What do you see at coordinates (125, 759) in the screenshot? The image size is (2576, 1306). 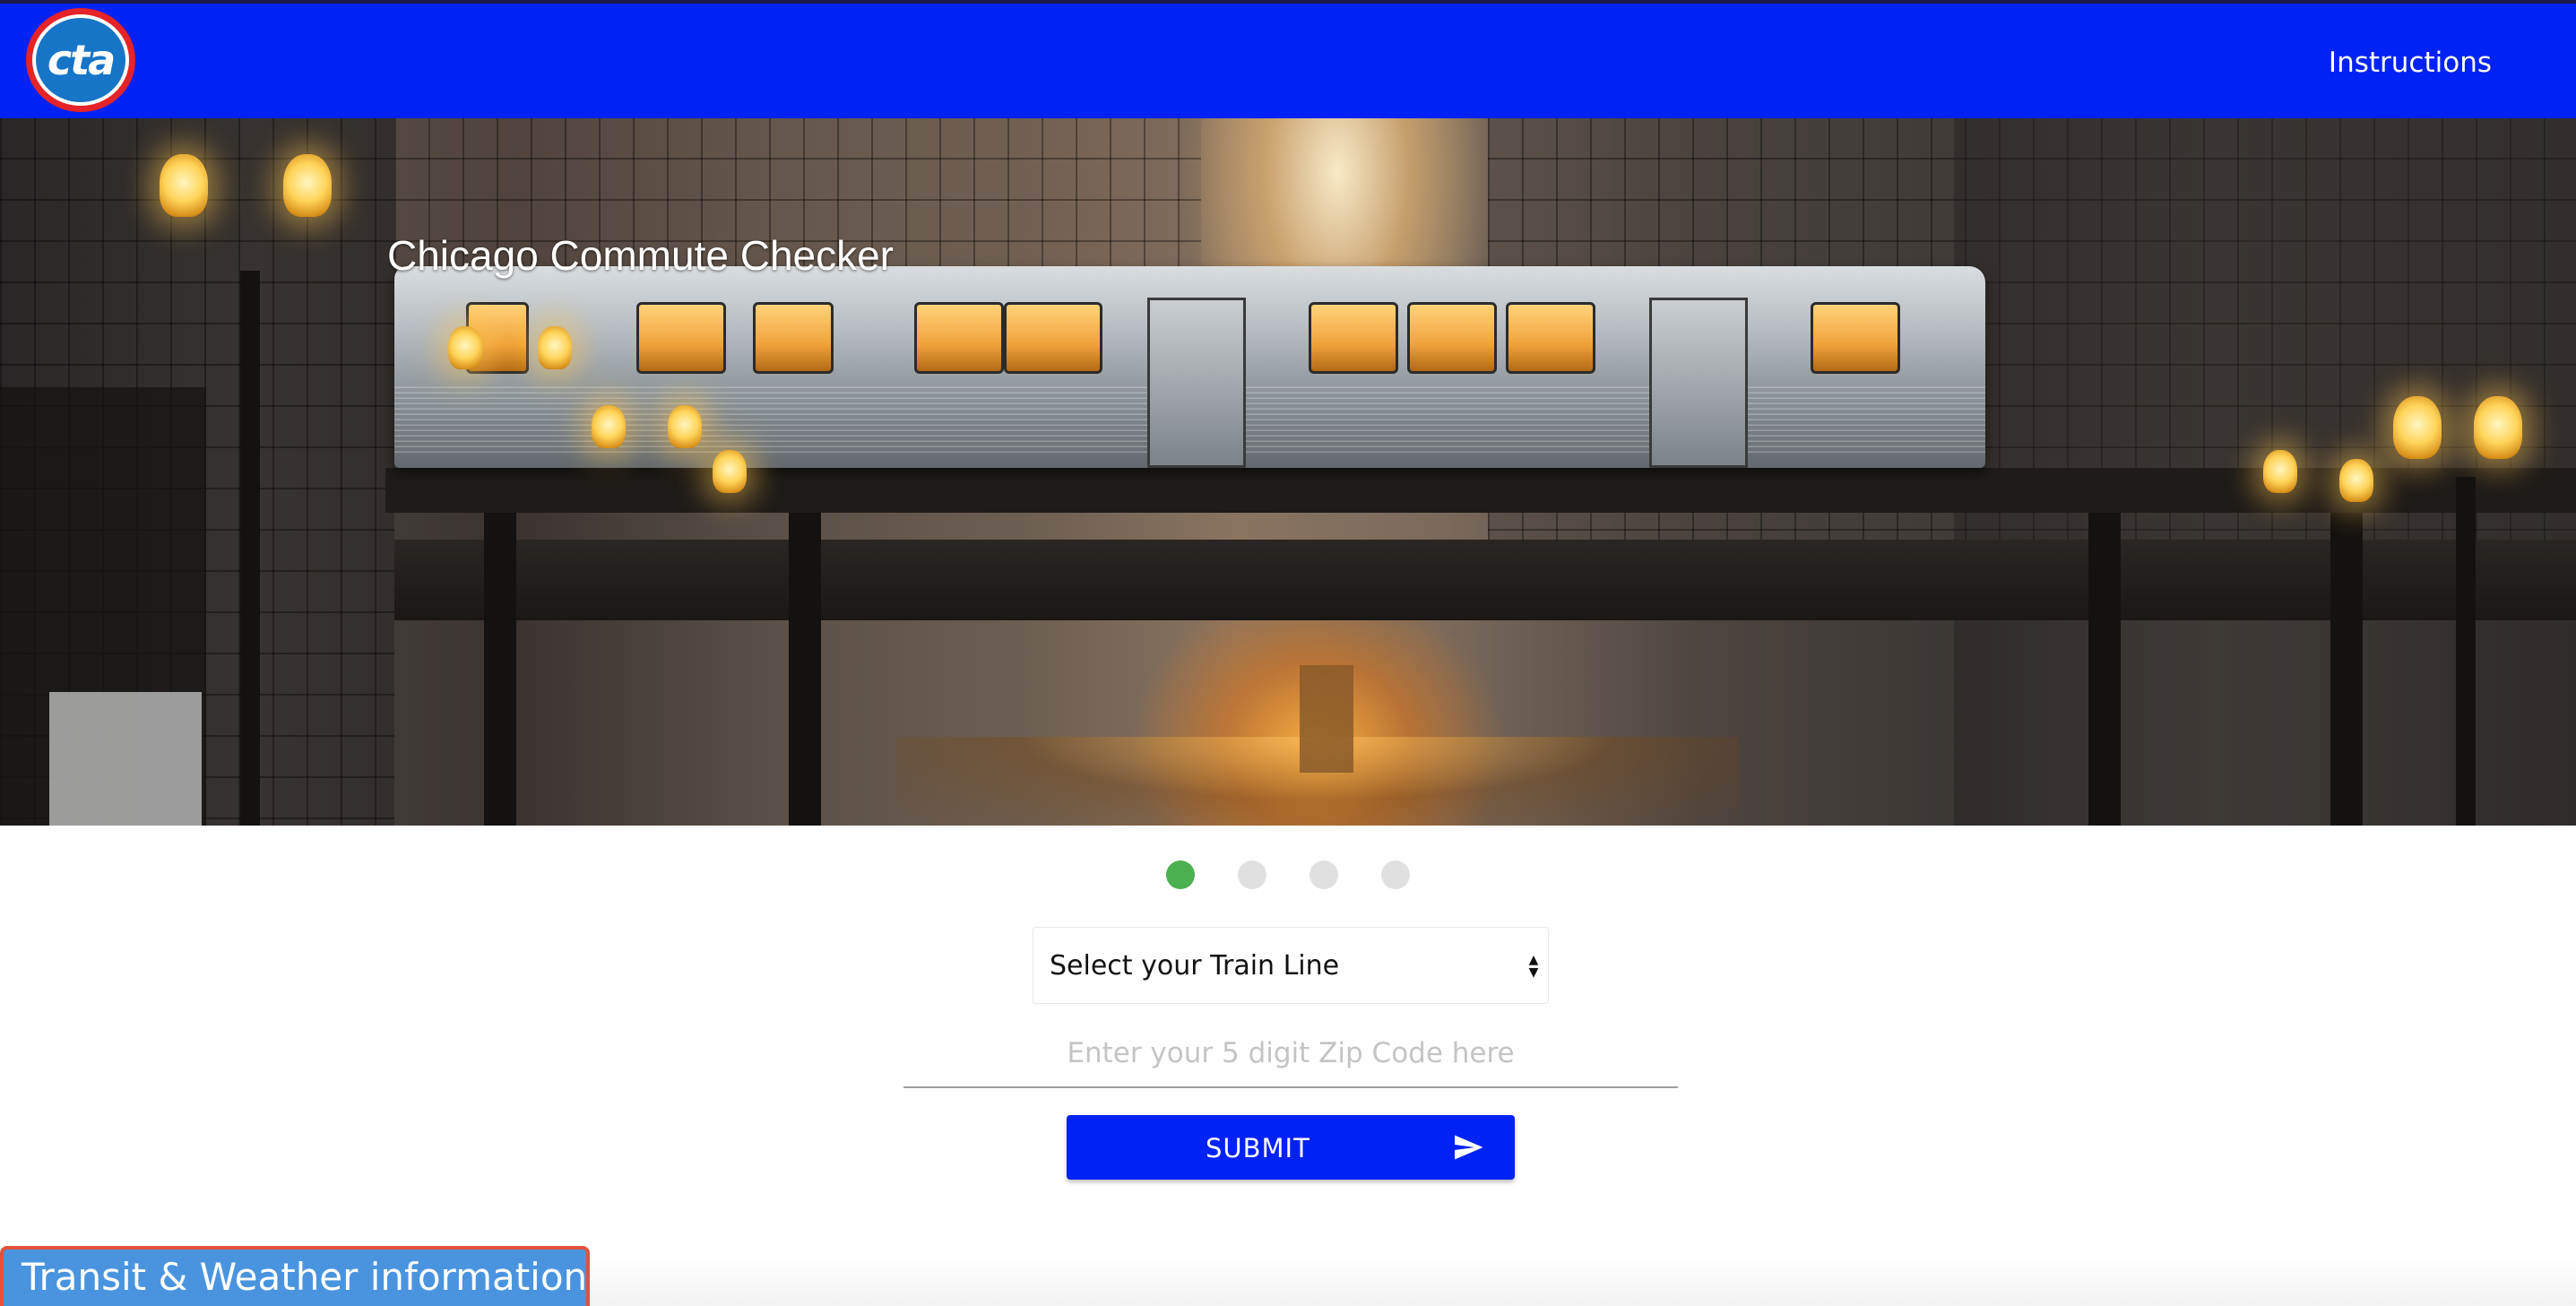 I see `street-sign` at bounding box center [125, 759].